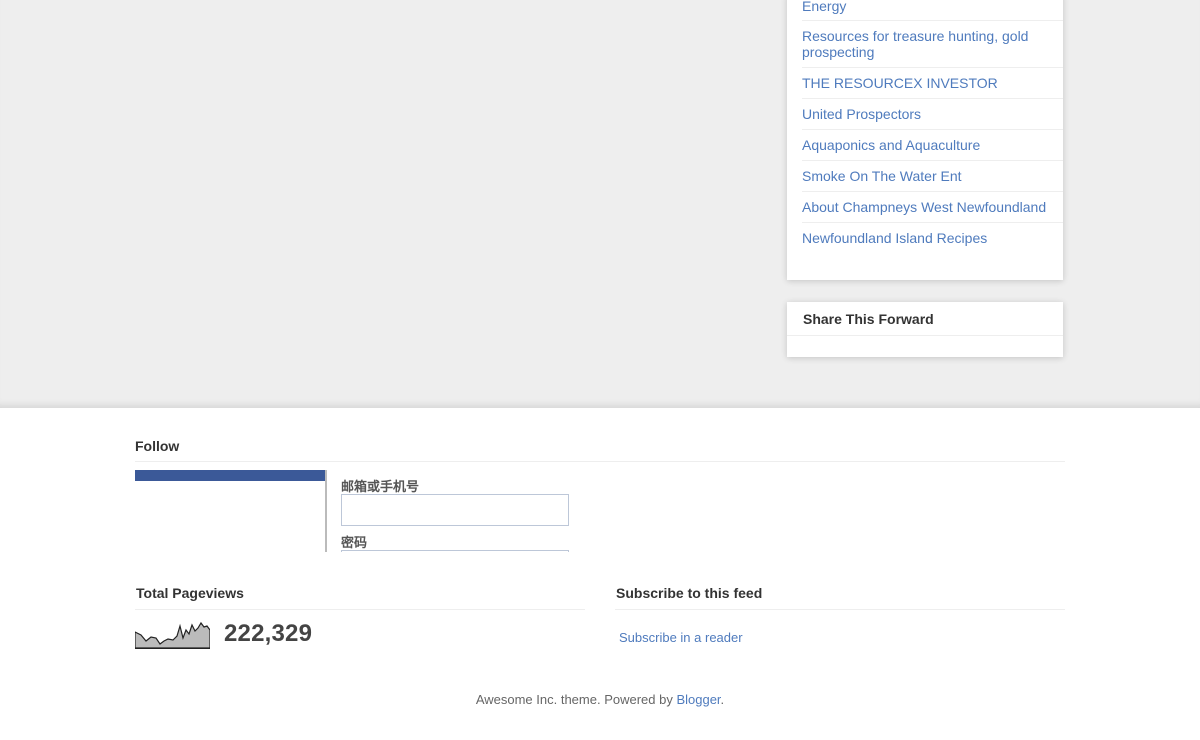  I want to click on pageviews-widget: Total Pageviews 222,329, so click(360, 617).